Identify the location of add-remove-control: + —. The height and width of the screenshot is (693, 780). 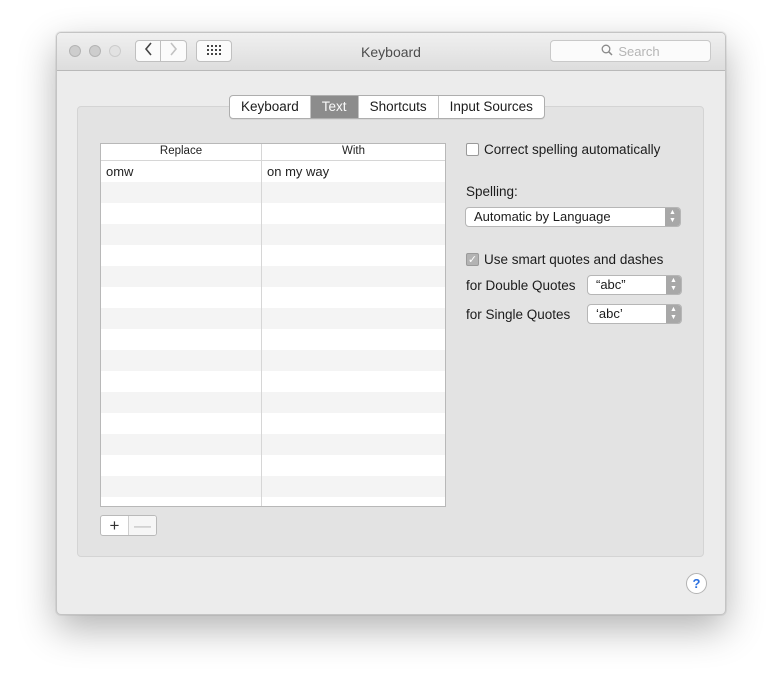
(128, 525).